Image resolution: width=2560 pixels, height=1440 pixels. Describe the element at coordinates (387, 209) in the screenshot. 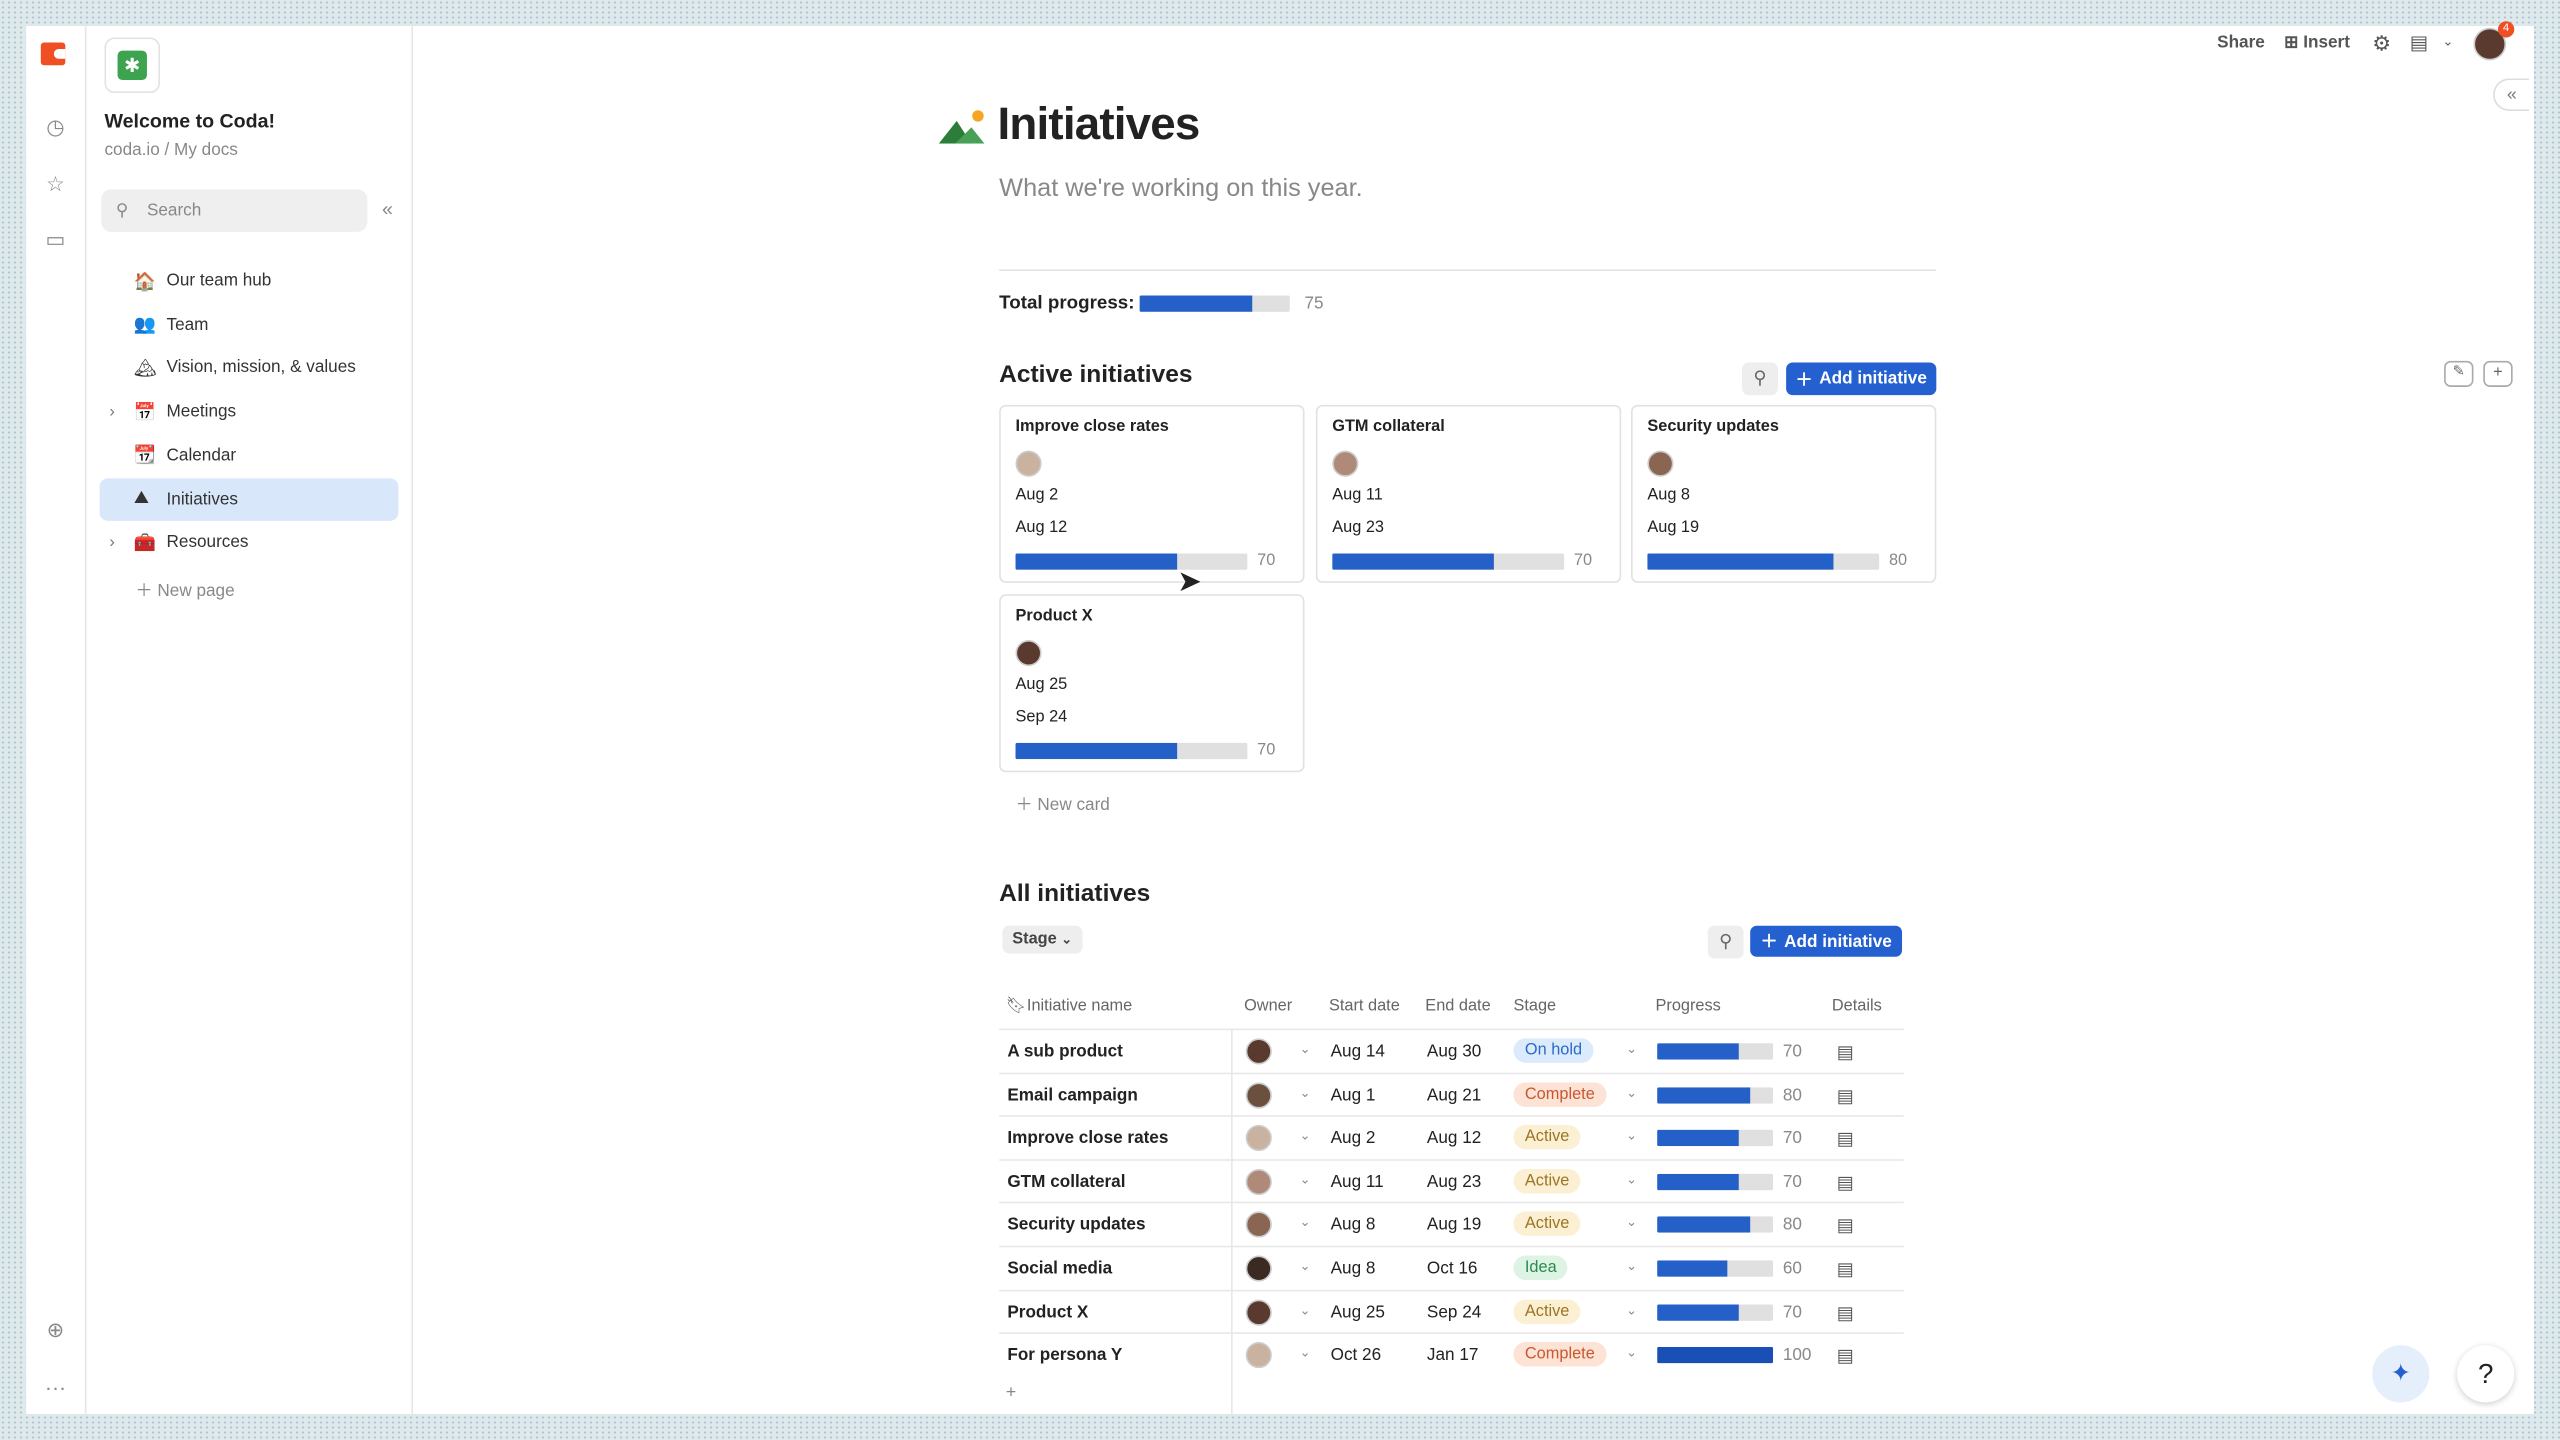

I see `collapse-sidebar-button: «` at that location.